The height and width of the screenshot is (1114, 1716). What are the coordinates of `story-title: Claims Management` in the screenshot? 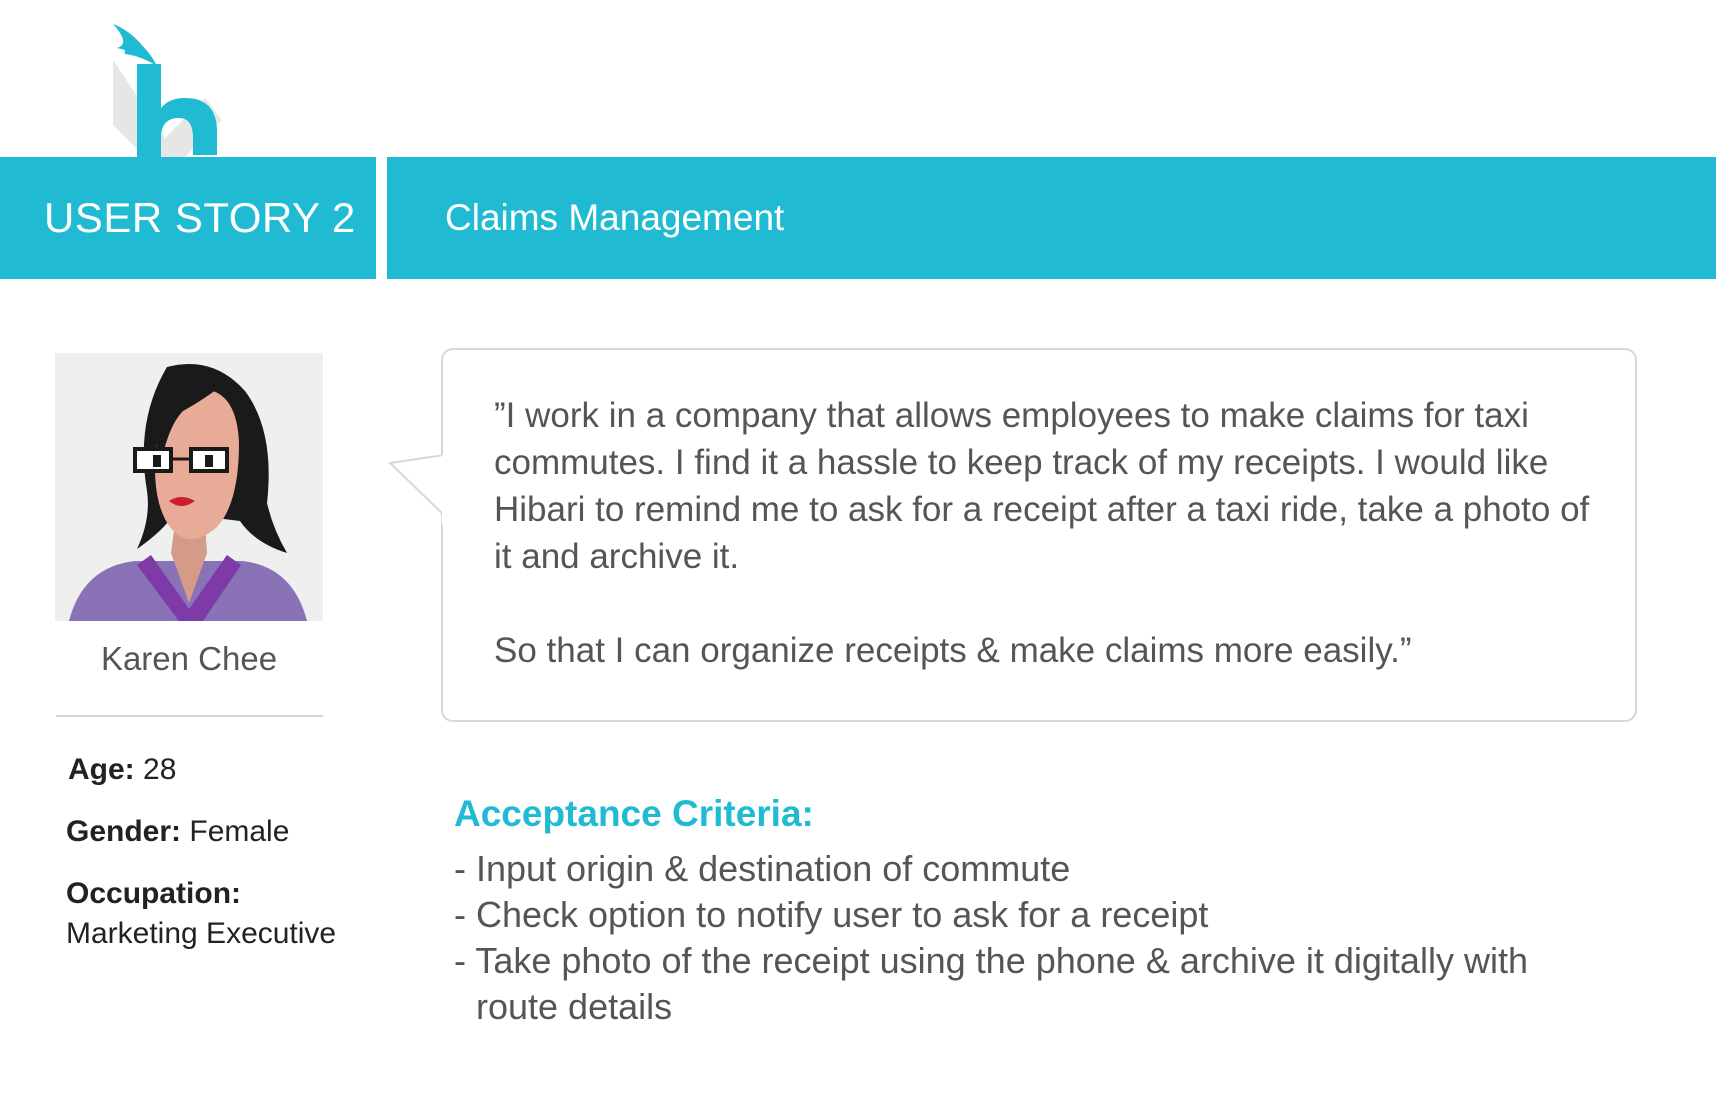 It's located at (615, 217).